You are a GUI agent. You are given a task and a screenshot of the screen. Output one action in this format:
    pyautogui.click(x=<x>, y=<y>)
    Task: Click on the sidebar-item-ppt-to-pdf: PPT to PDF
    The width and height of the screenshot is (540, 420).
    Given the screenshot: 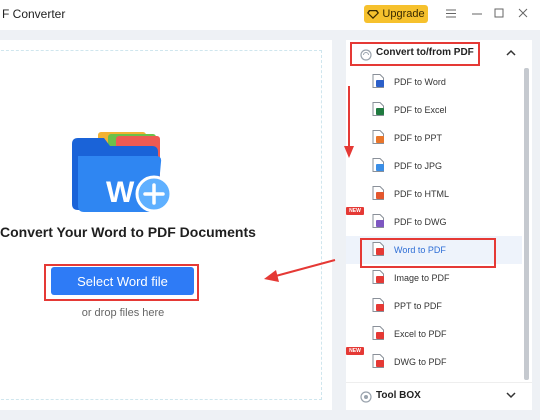 What is the action you would take?
    pyautogui.click(x=434, y=306)
    